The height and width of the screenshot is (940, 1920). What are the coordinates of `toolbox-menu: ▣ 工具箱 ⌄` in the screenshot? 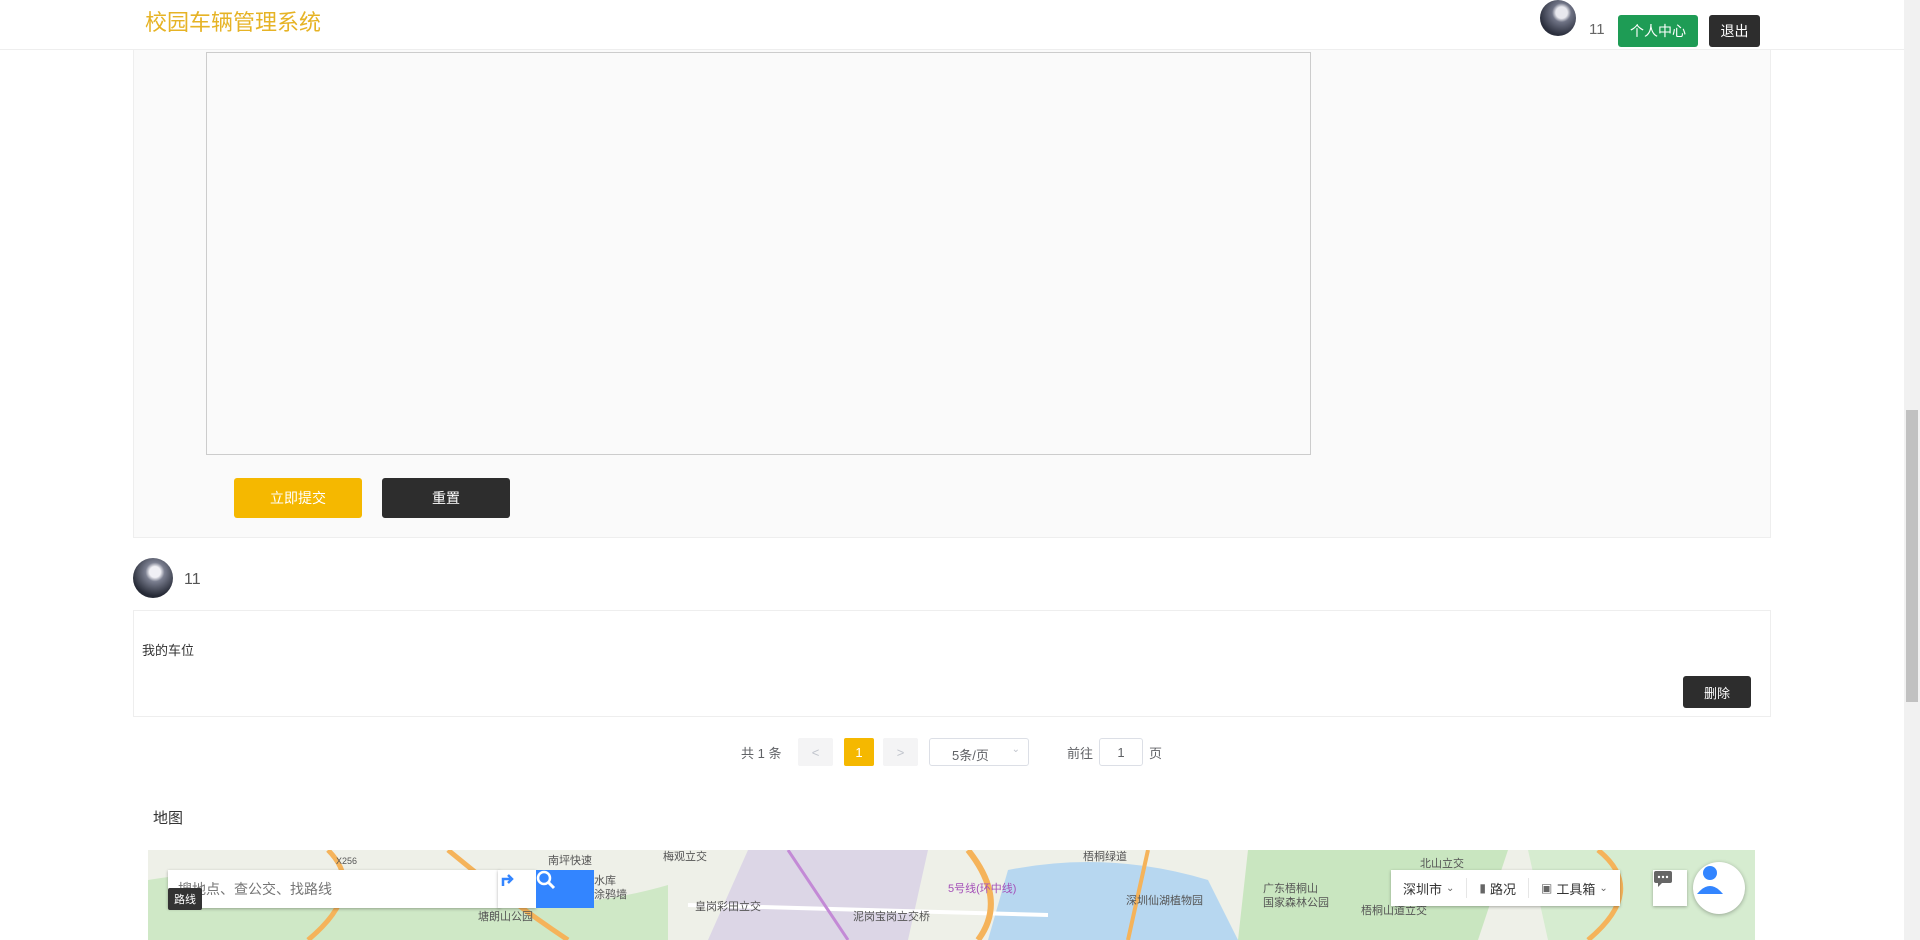 It's located at (1574, 888).